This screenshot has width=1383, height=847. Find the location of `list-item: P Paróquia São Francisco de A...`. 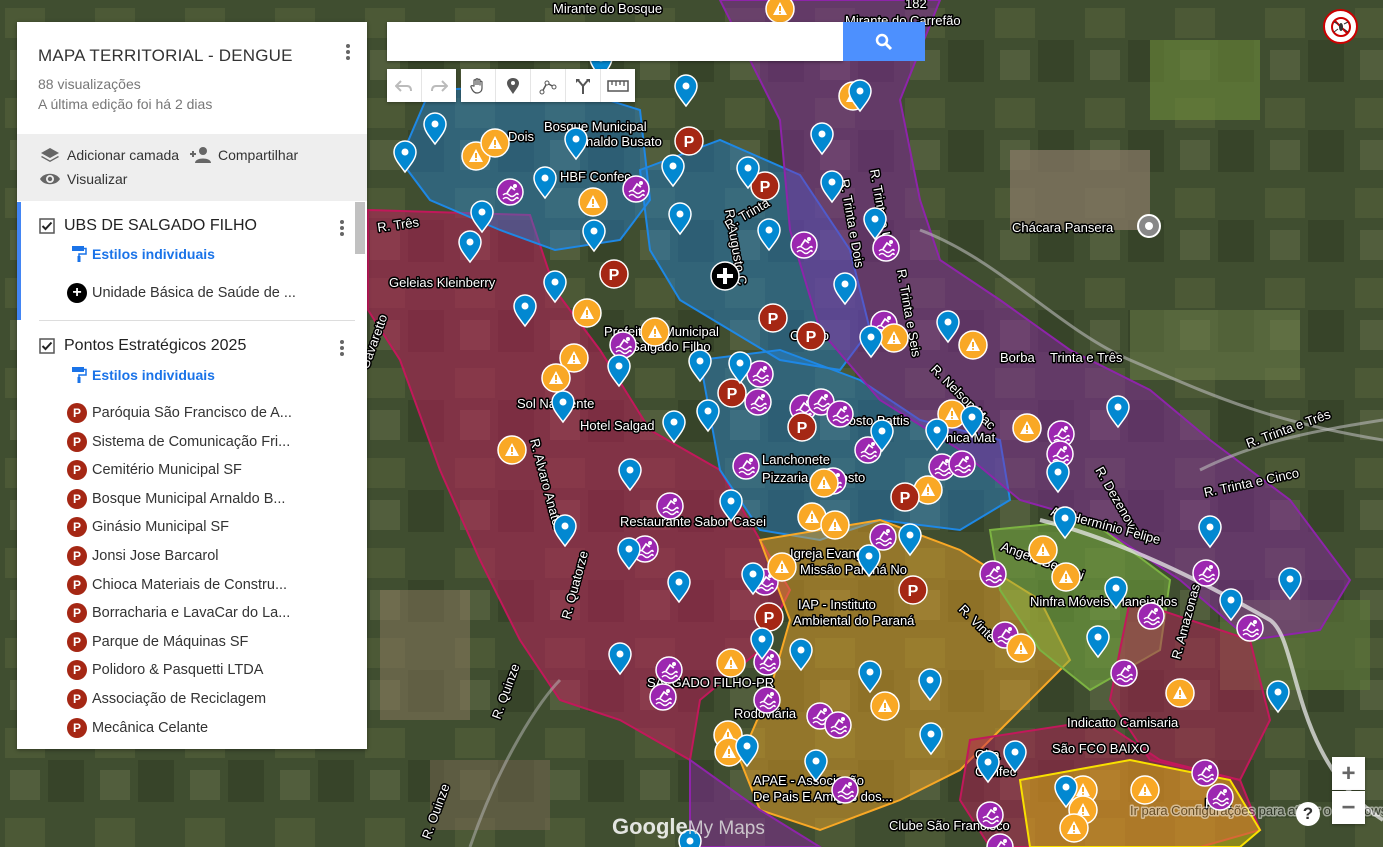

list-item: P Paróquia São Francisco de A... is located at coordinates (179, 413).